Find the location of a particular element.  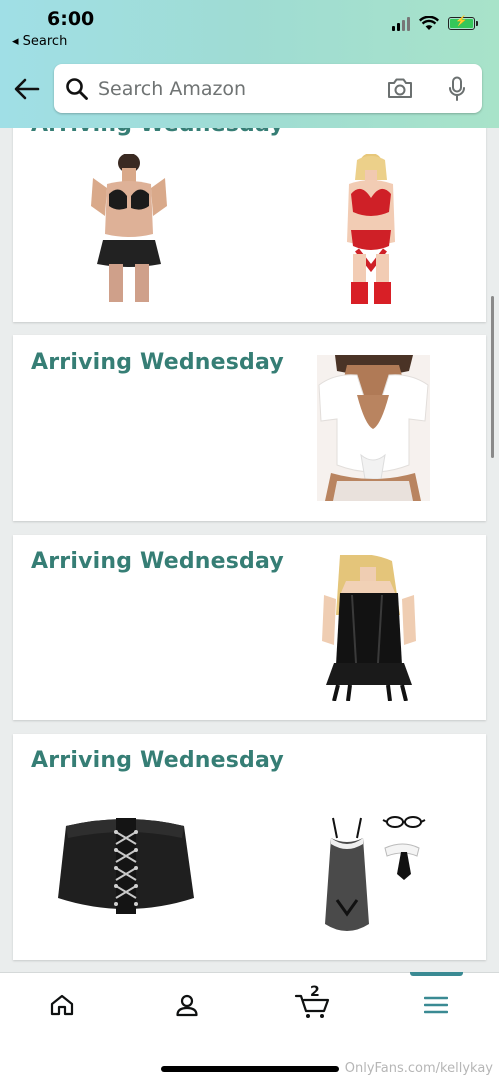

cart-count-badge: 2 is located at coordinates (315, 992).